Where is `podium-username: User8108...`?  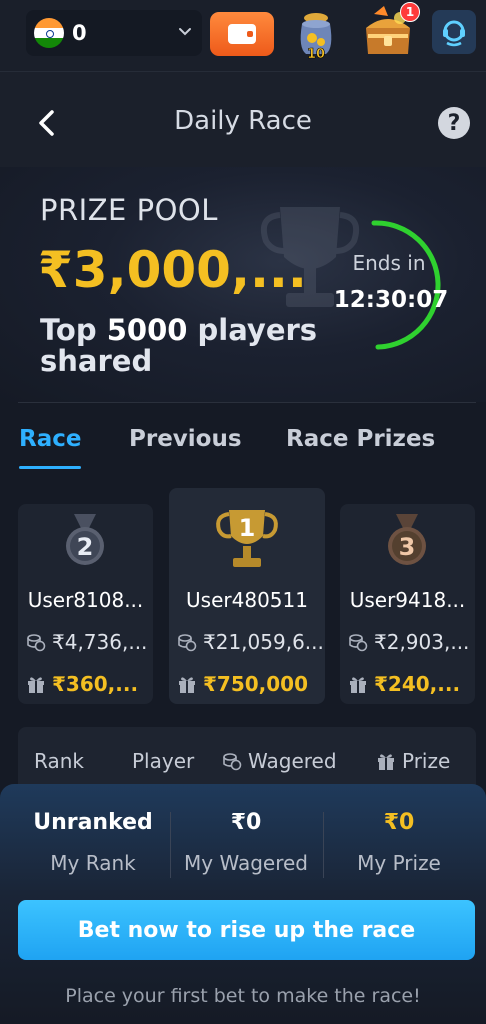 podium-username: User8108... is located at coordinates (85, 600).